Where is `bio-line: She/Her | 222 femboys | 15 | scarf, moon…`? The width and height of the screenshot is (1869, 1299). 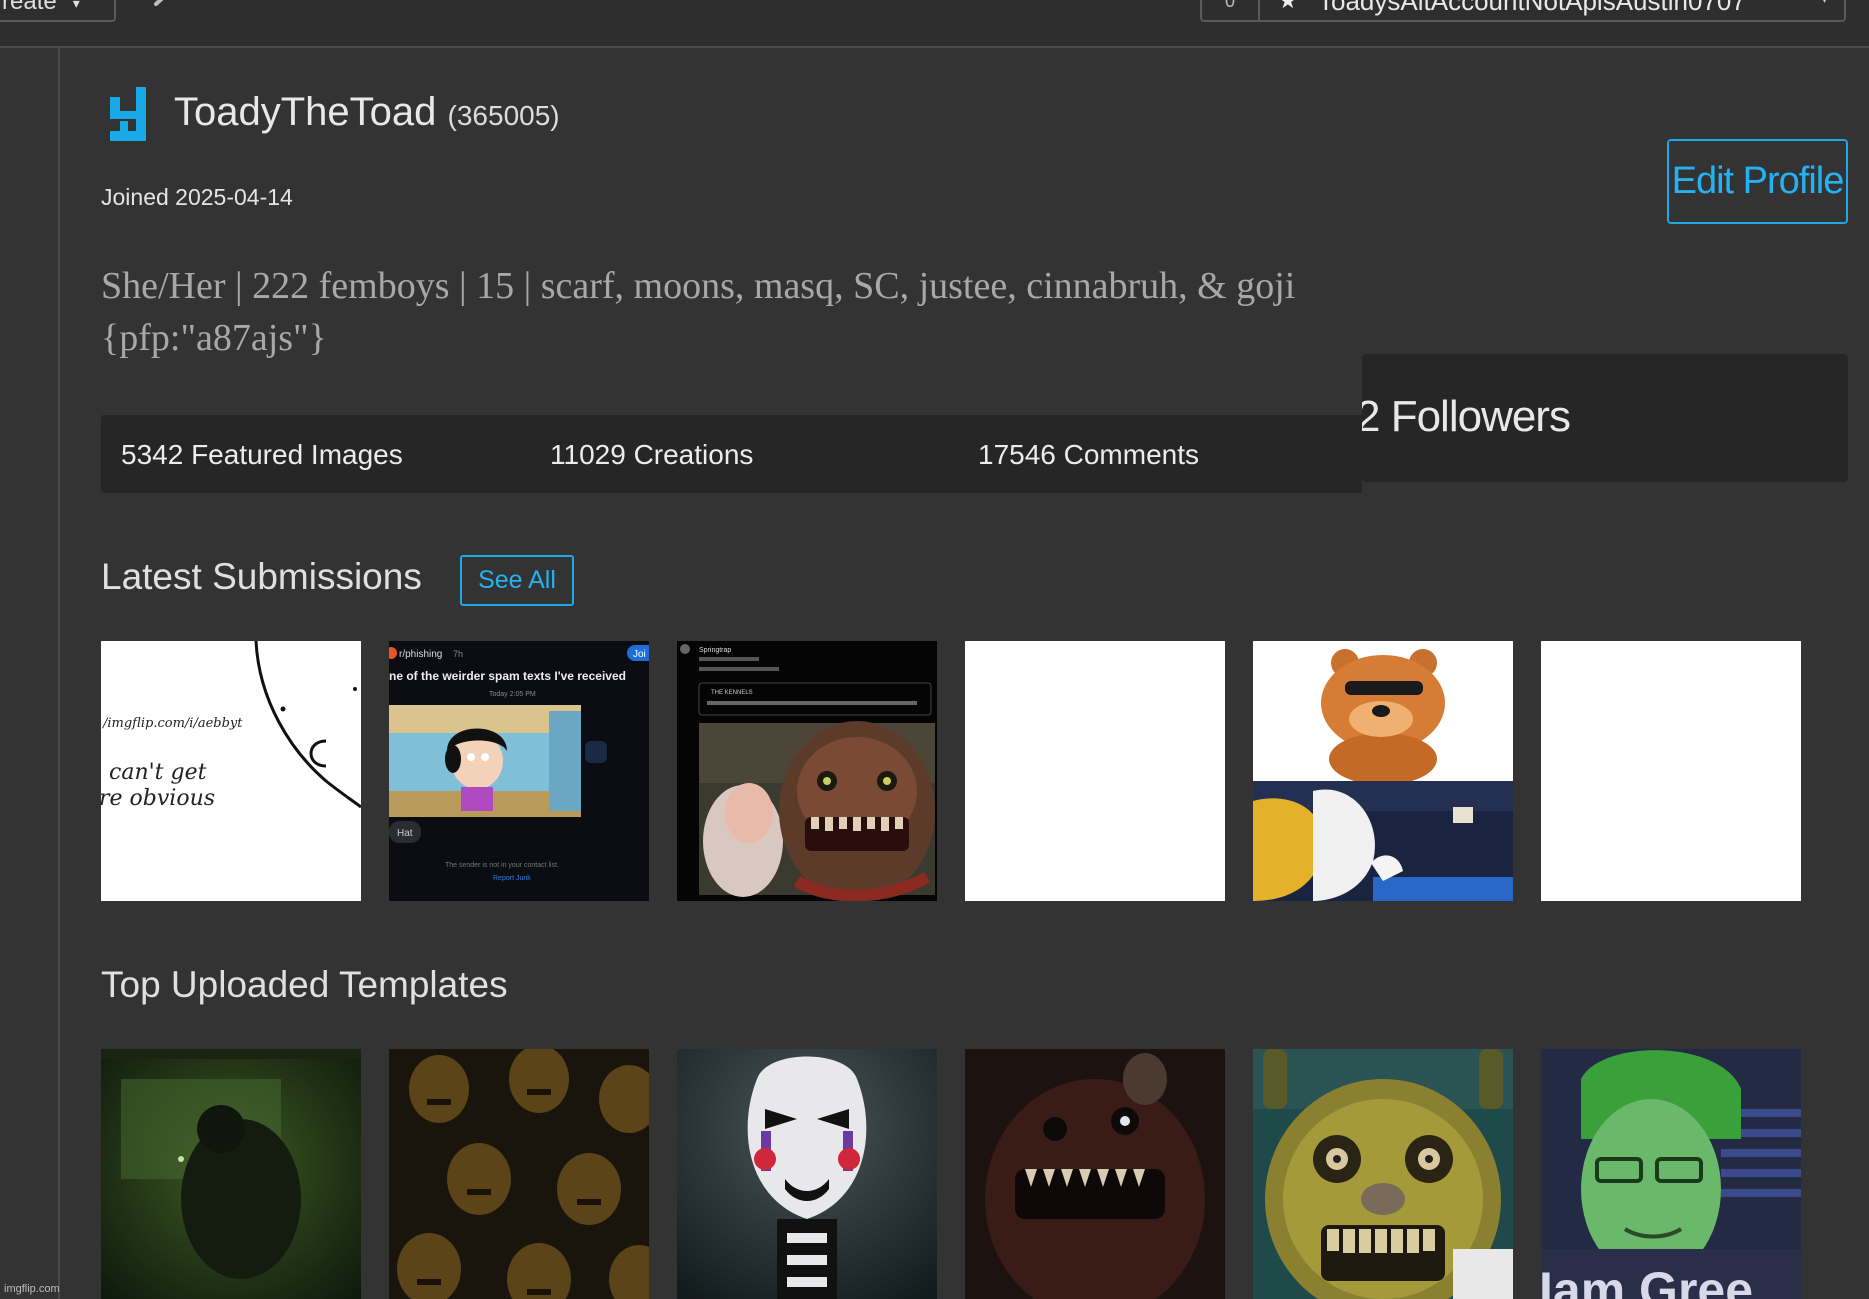 bio-line: She/Her | 222 femboys | 15 | scarf, moon… is located at coordinates (698, 286).